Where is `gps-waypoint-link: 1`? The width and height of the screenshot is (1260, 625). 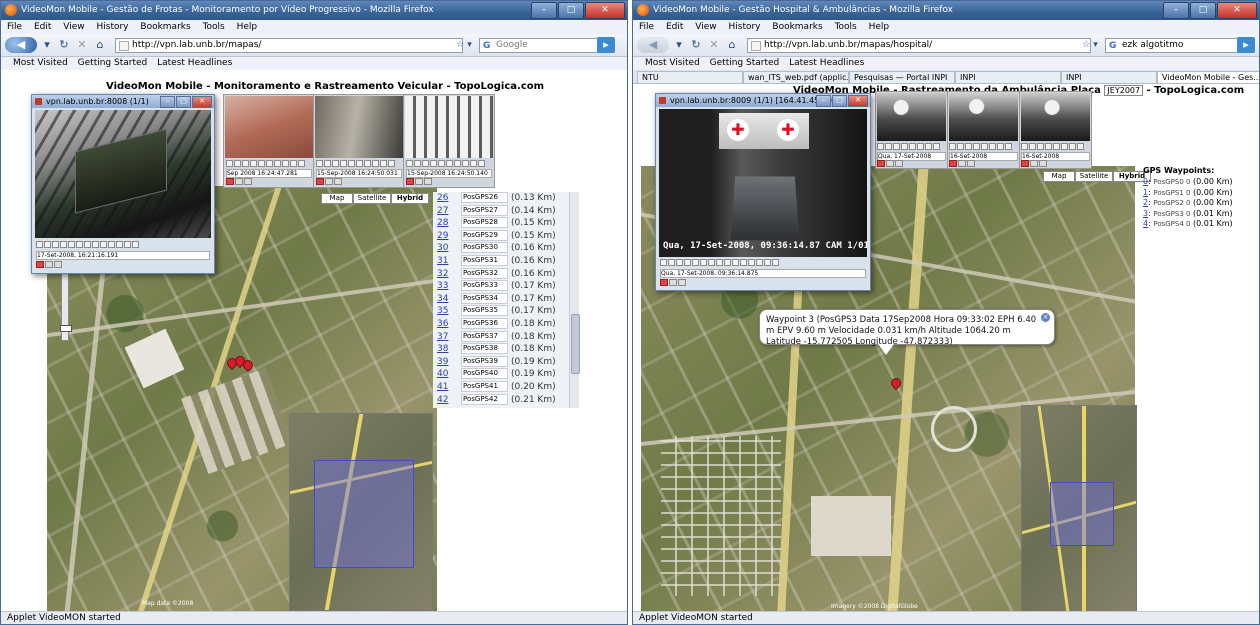
gps-waypoint-link: 1 is located at coordinates (1145, 192).